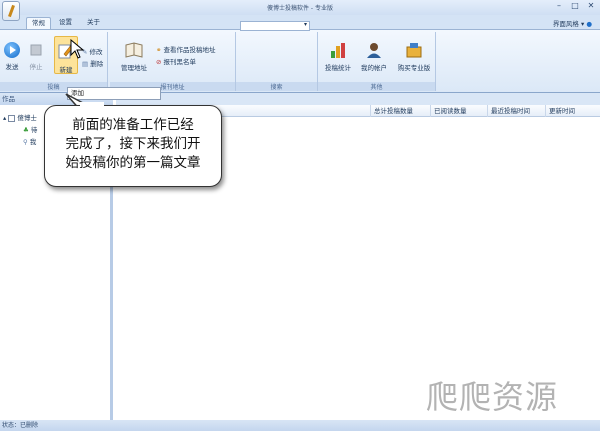 Image resolution: width=600 pixels, height=431 pixels. What do you see at coordinates (96, 52) in the screenshot?
I see `edit-label: 修改` at bounding box center [96, 52].